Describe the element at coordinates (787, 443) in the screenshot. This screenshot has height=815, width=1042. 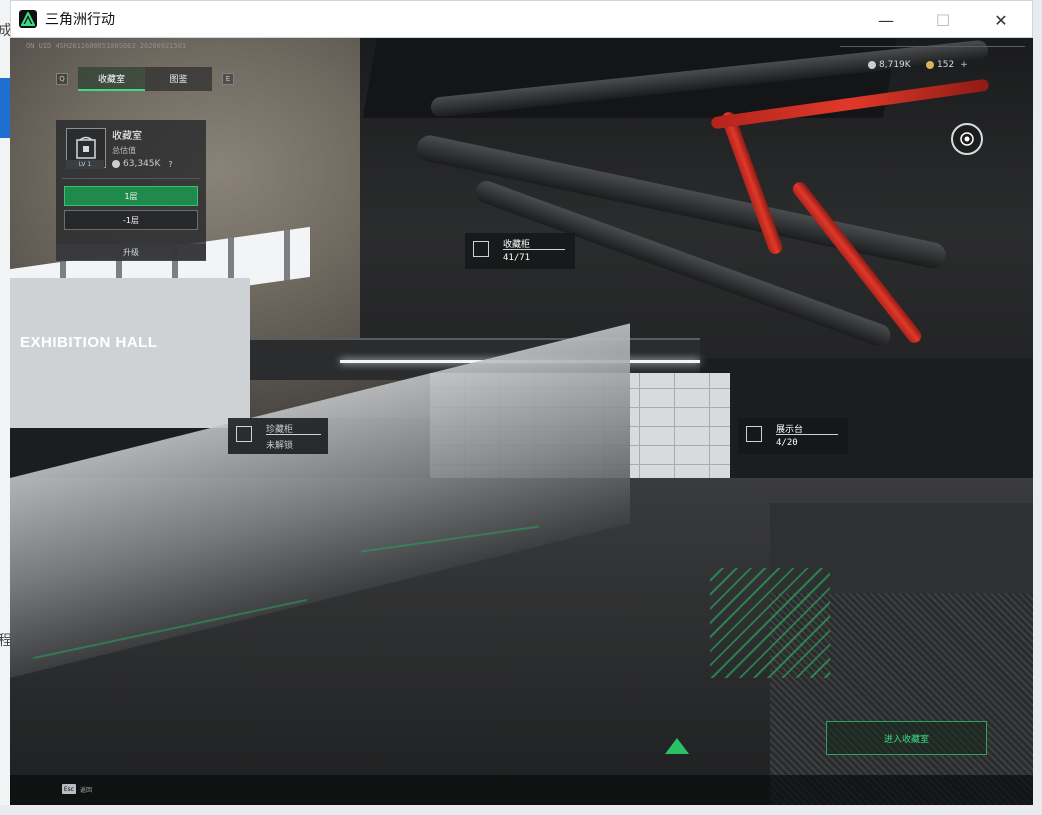
I see `marker-count: 4/20` at that location.